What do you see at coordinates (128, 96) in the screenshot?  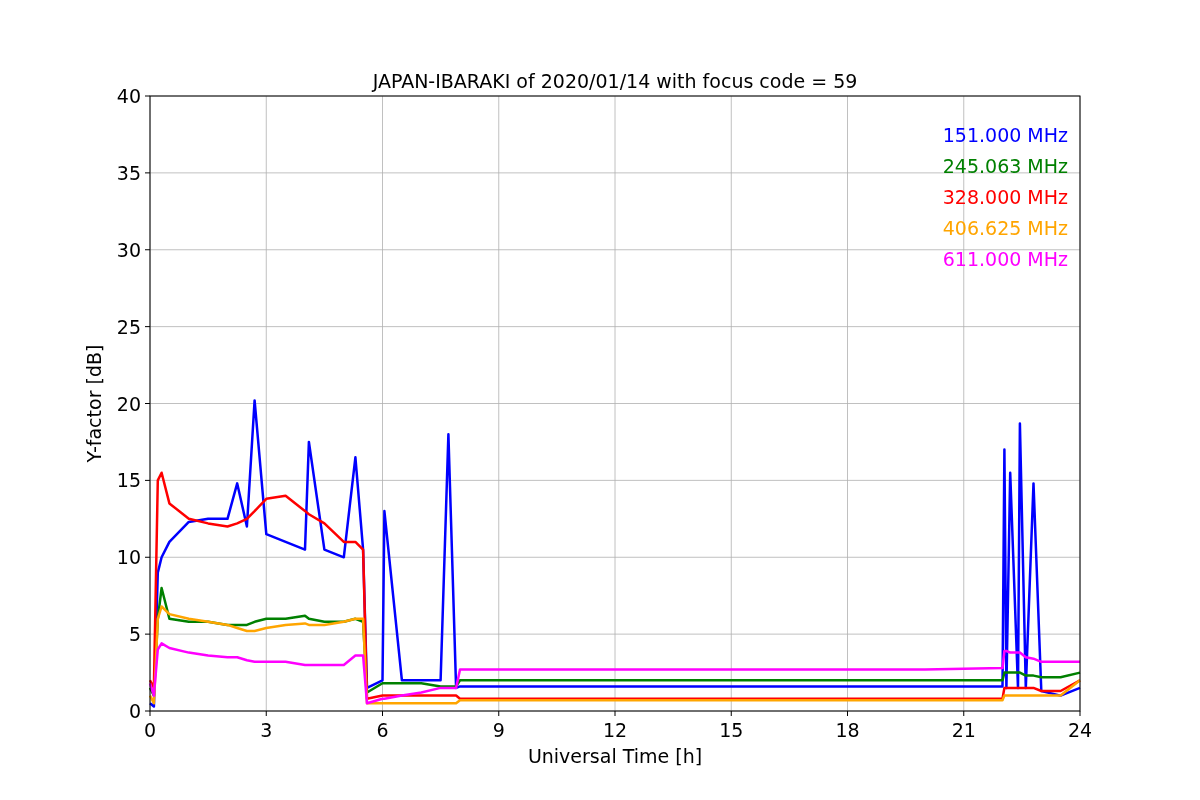 I see `y-tick-label: 40` at bounding box center [128, 96].